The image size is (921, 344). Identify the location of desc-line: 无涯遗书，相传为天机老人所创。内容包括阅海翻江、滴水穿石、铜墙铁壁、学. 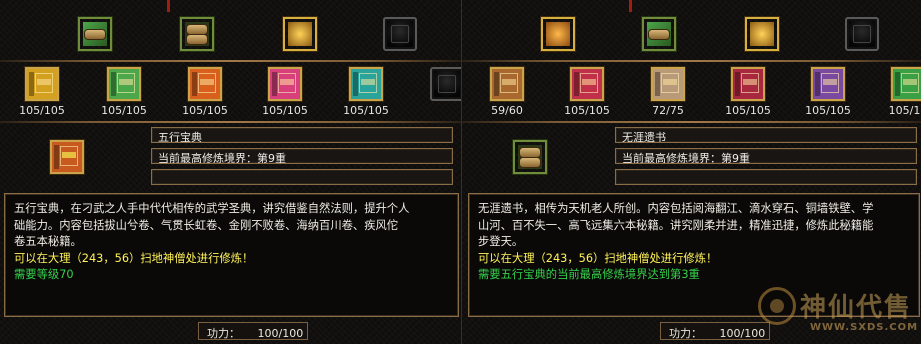
(676, 208).